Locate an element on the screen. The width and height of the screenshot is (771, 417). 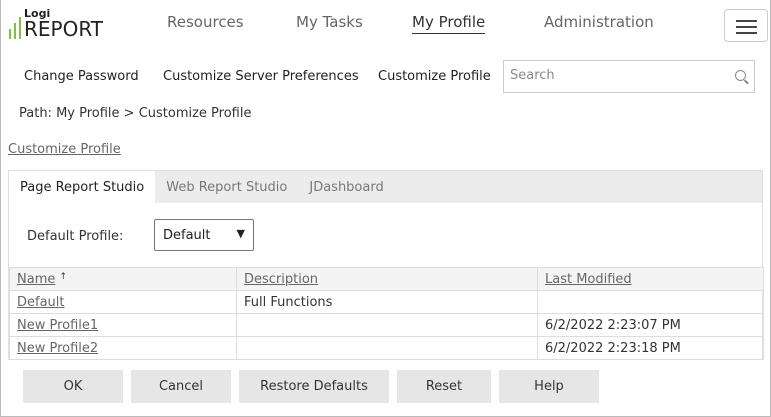
nav-administration: Administration is located at coordinates (599, 22).